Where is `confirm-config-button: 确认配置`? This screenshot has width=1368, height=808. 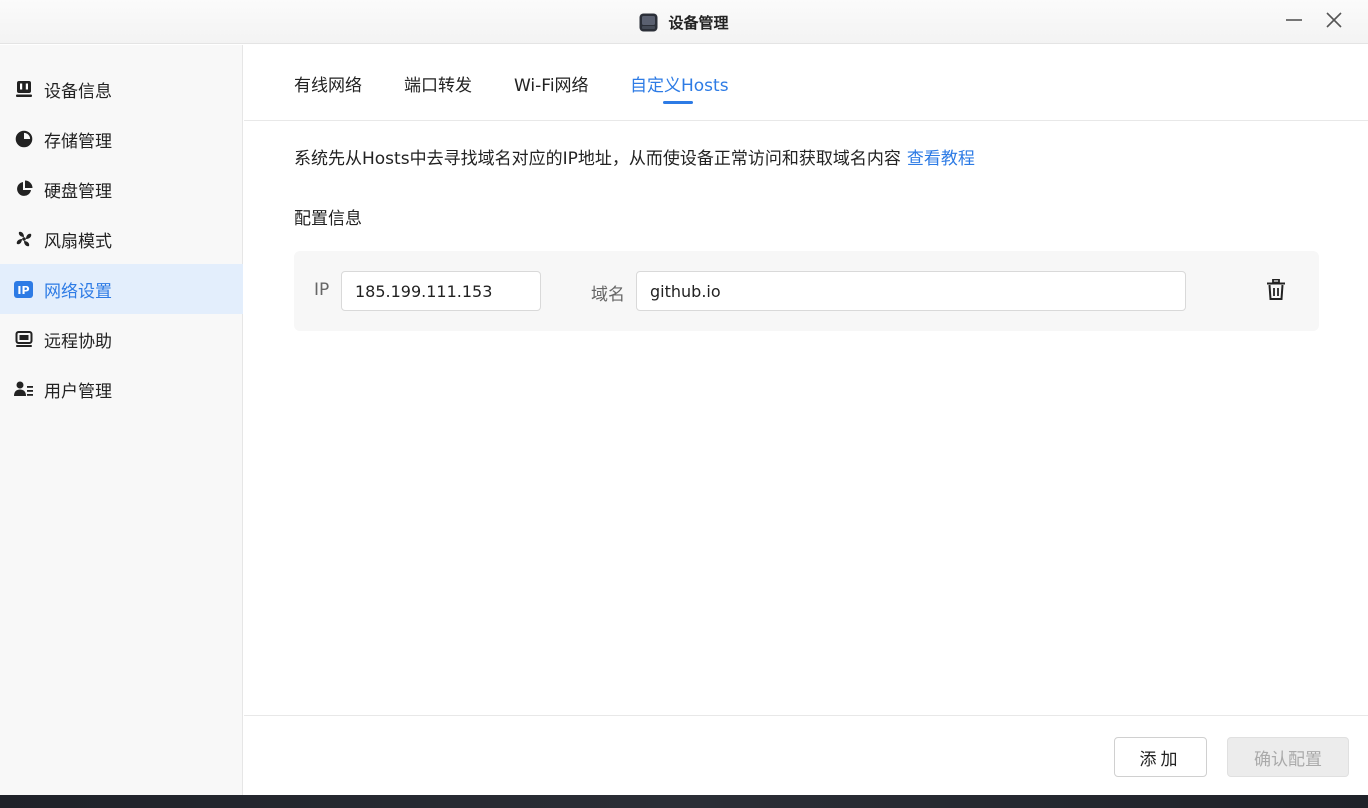
confirm-config-button: 确认配置 is located at coordinates (1288, 757).